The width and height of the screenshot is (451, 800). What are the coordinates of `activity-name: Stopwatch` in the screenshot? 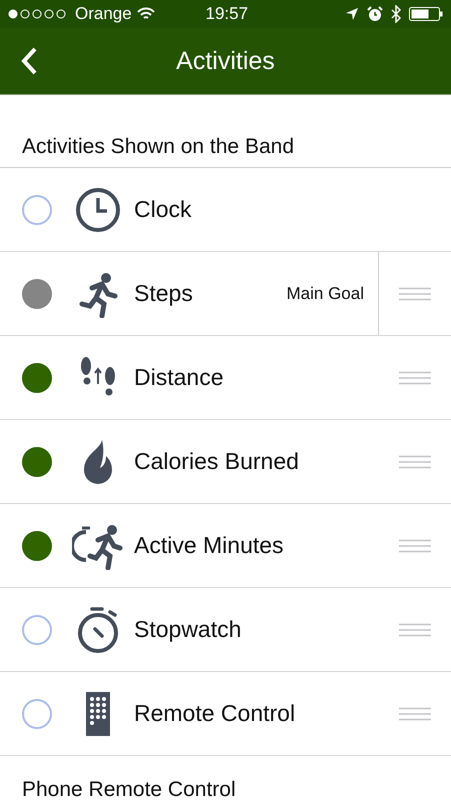 It's located at (188, 629).